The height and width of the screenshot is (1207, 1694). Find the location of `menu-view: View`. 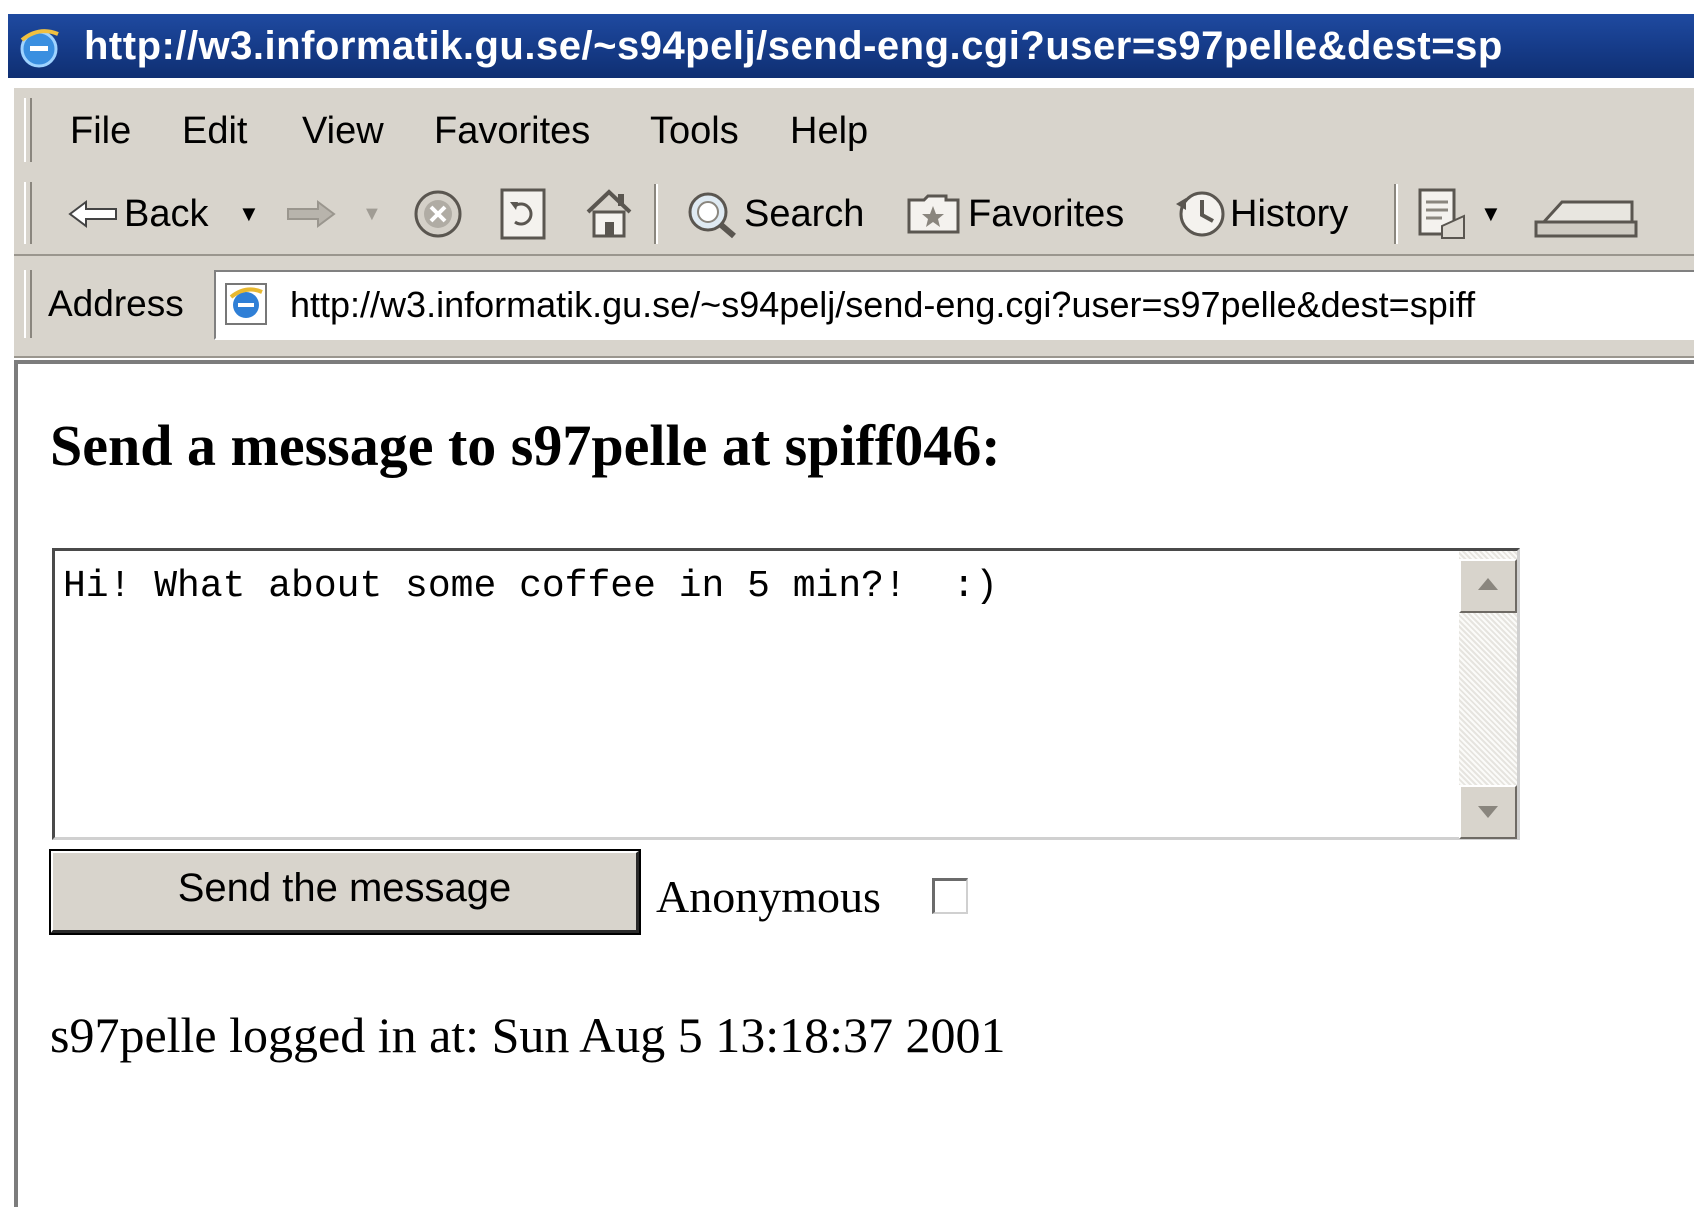

menu-view: View is located at coordinates (343, 131).